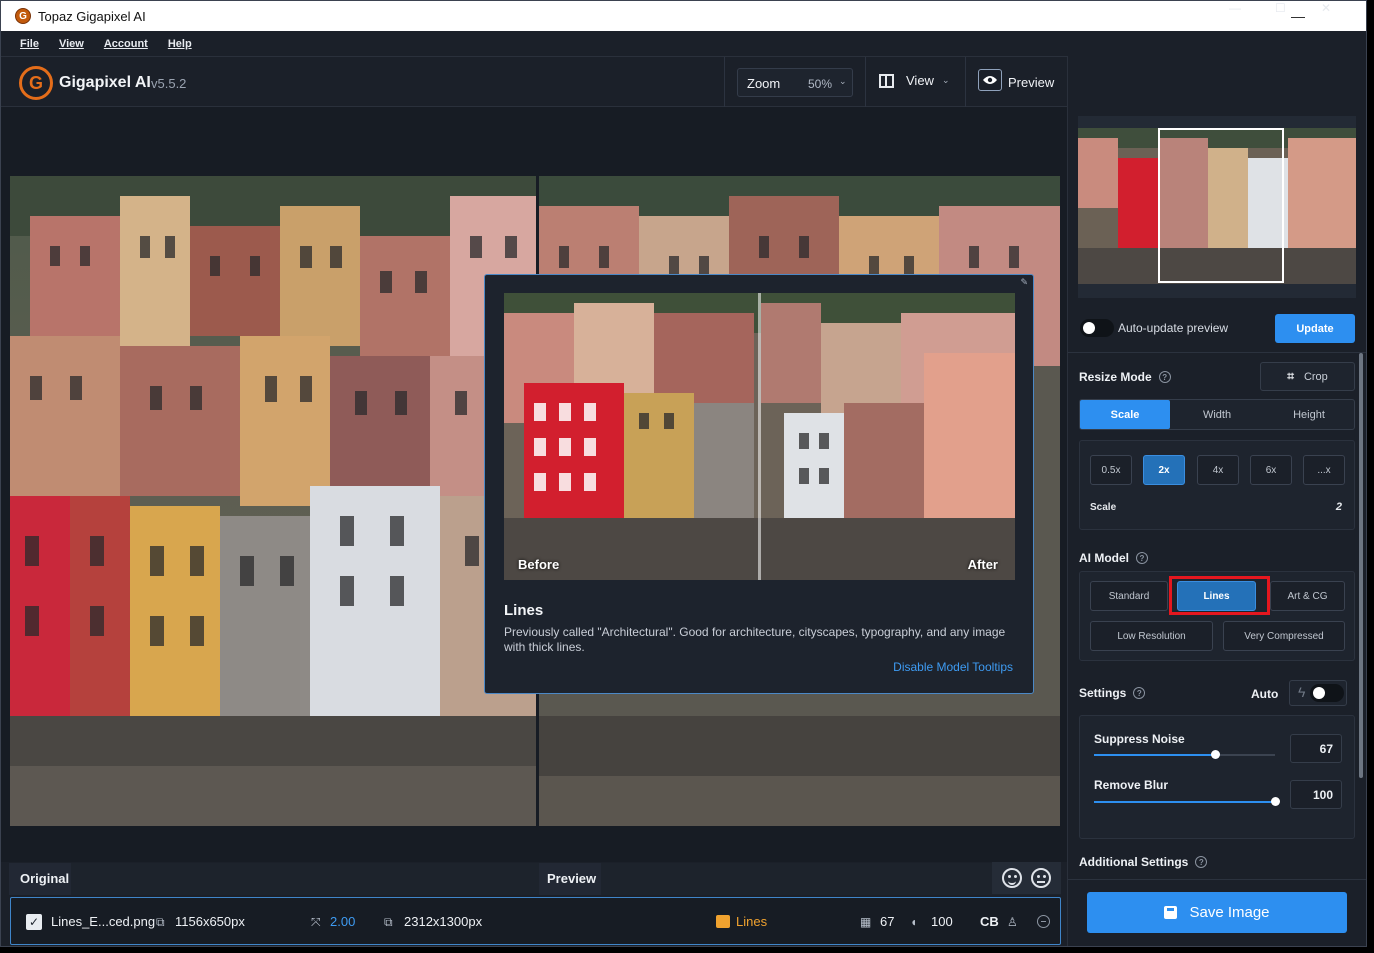 This screenshot has height=953, width=1374. Describe the element at coordinates (759, 436) in the screenshot. I see `before-after-divider` at that location.